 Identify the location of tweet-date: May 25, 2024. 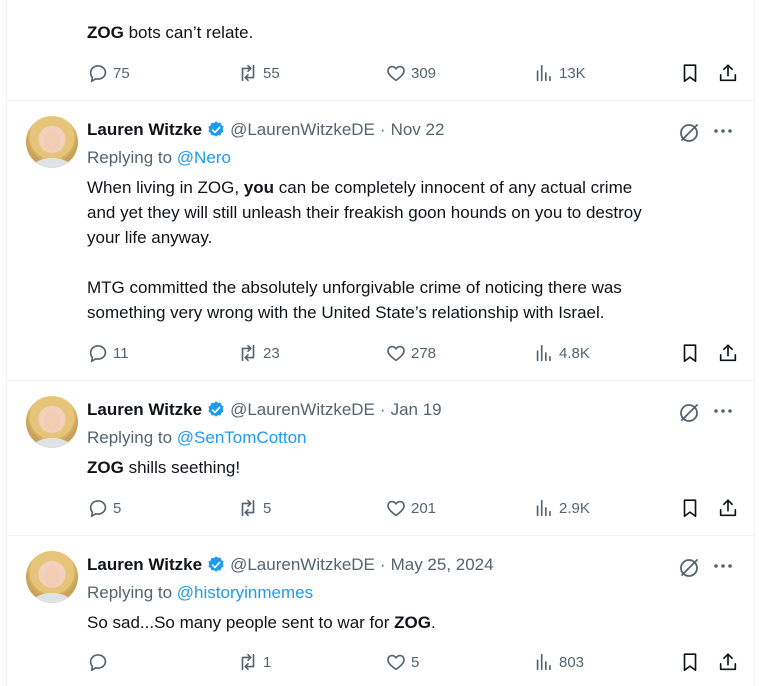
(442, 565).